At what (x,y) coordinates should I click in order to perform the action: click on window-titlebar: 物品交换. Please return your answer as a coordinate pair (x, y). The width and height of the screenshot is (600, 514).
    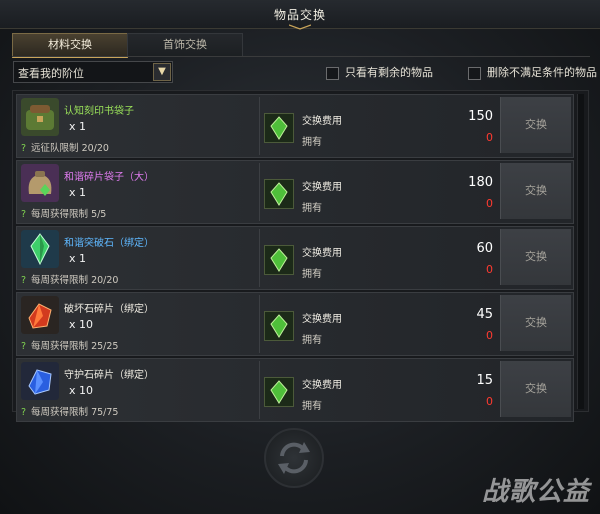
    Looking at the image, I should click on (300, 15).